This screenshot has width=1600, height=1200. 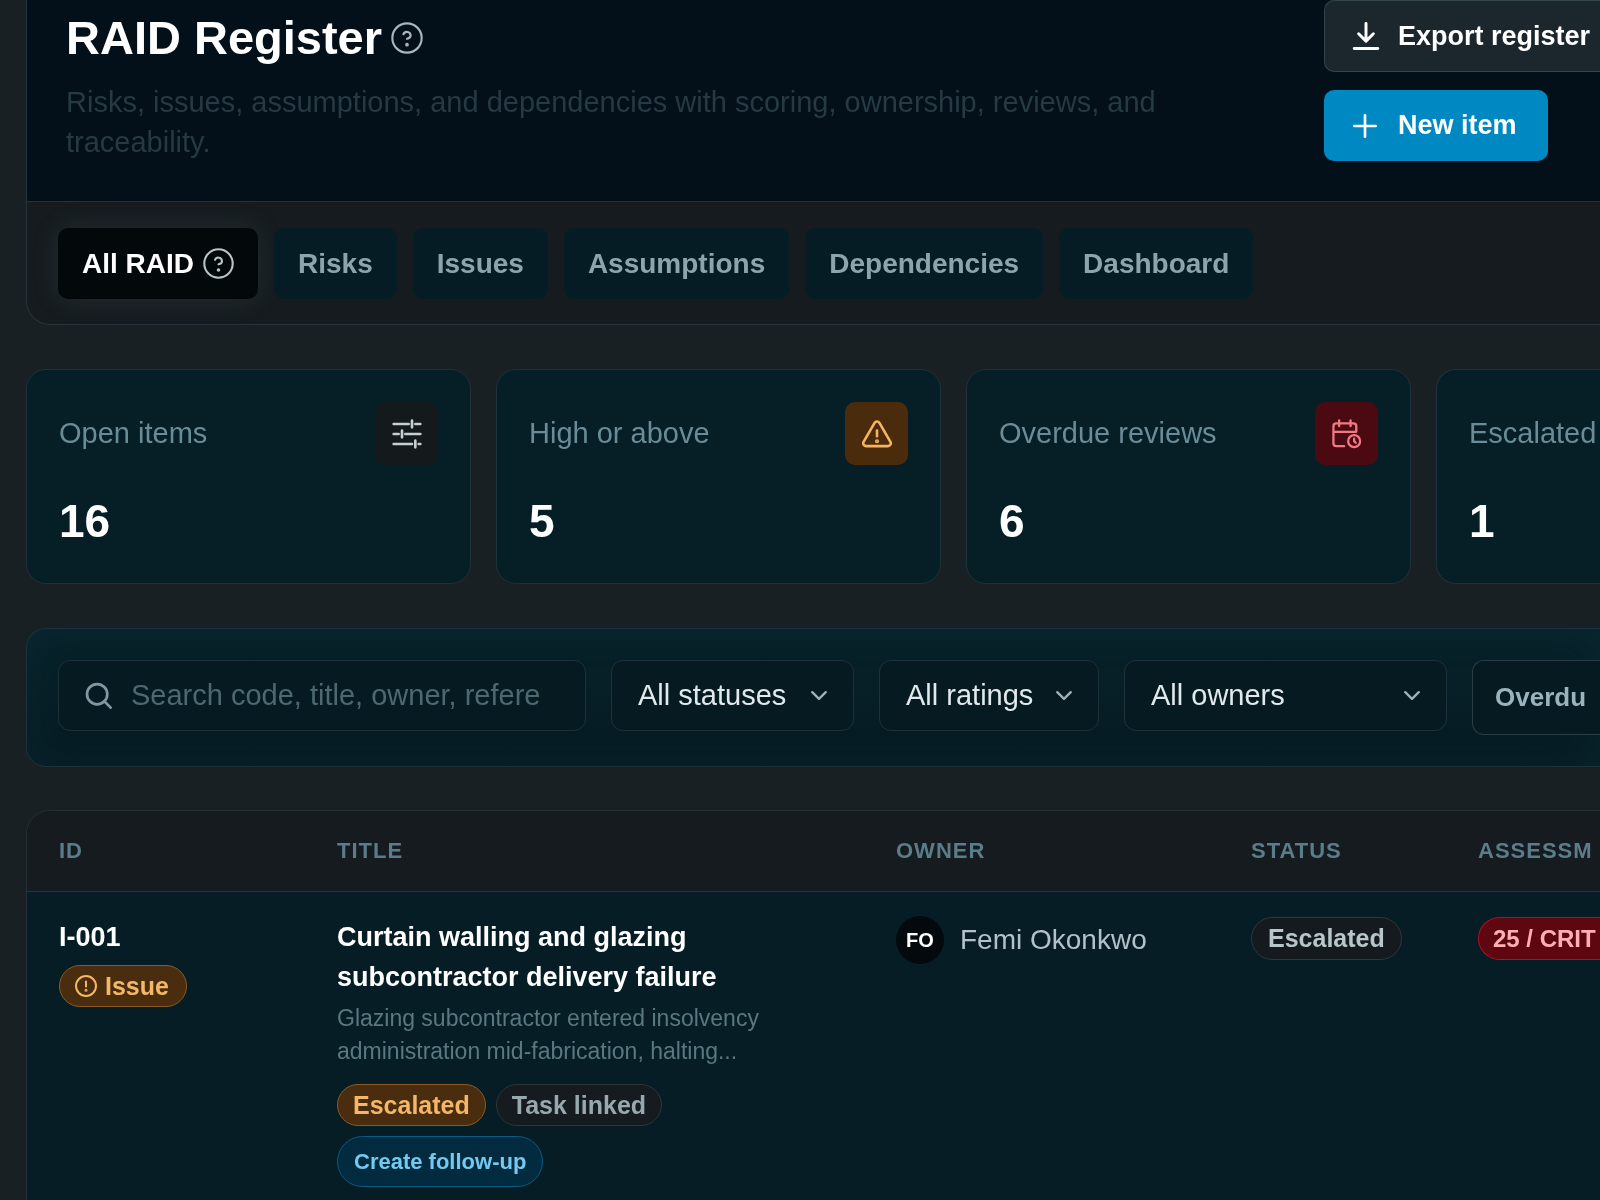 I want to click on search-field: Search code, title, owner, refere, so click(x=322, y=695).